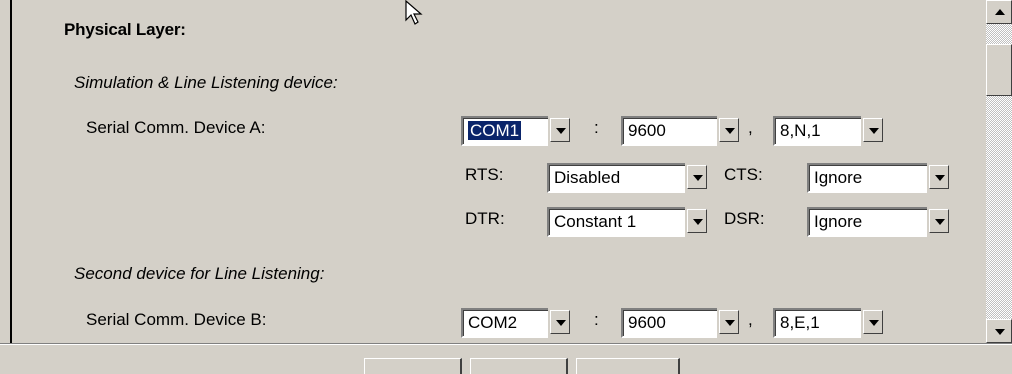  Describe the element at coordinates (817, 131) in the screenshot. I see `device-a-frame-value: 8,N,1` at that location.